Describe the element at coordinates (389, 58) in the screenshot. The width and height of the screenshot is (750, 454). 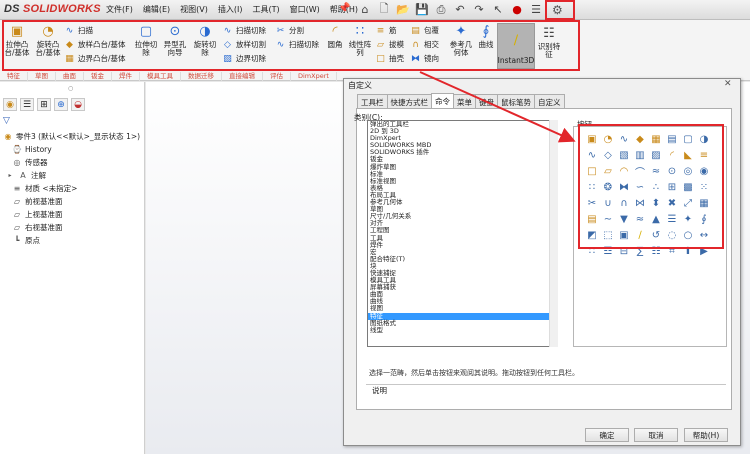
I see `shell-button: □ 抽壳` at that location.